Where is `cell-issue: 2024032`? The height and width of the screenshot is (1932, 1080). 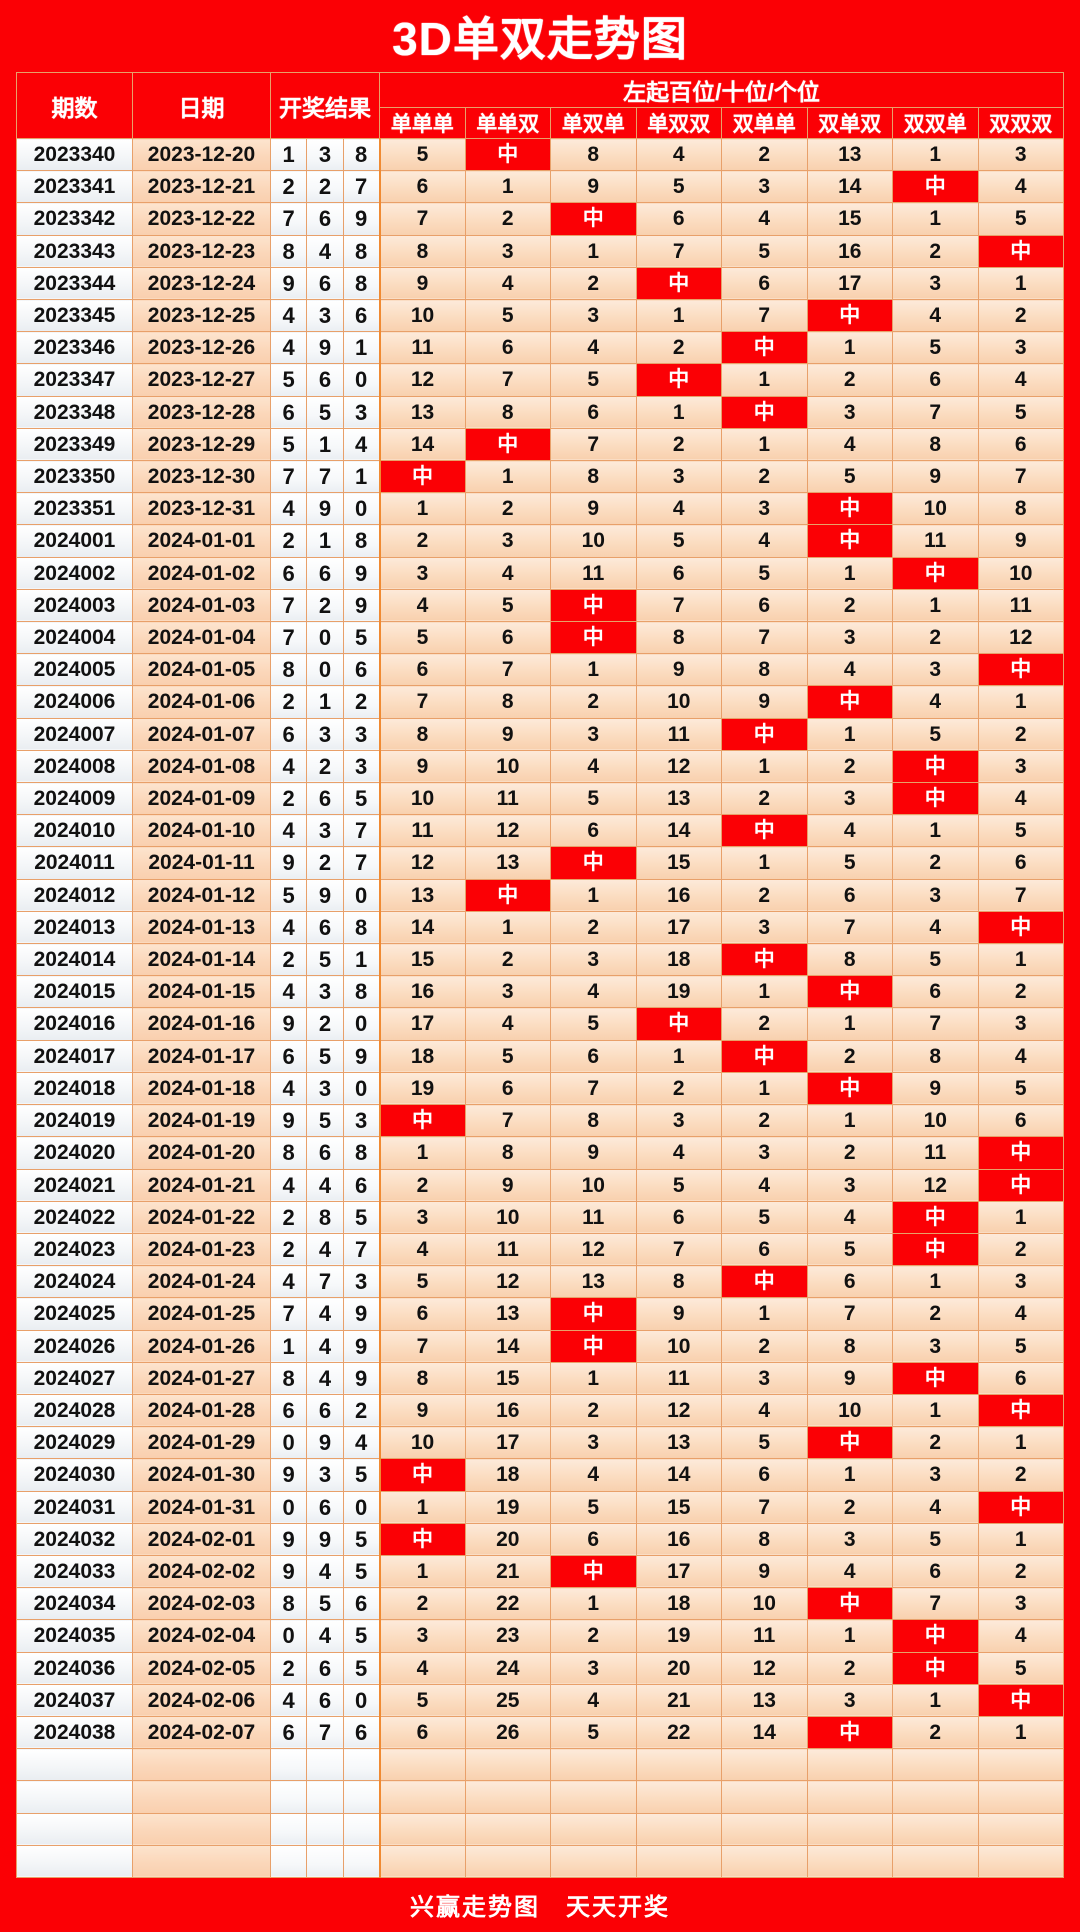
cell-issue: 2024032 is located at coordinates (74, 1539).